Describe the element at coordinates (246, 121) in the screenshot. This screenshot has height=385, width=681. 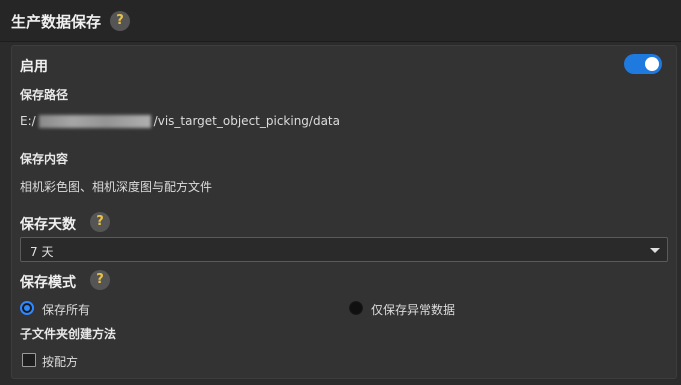
I see `save-path-suffix: /vis_target_object_picking/data` at that location.